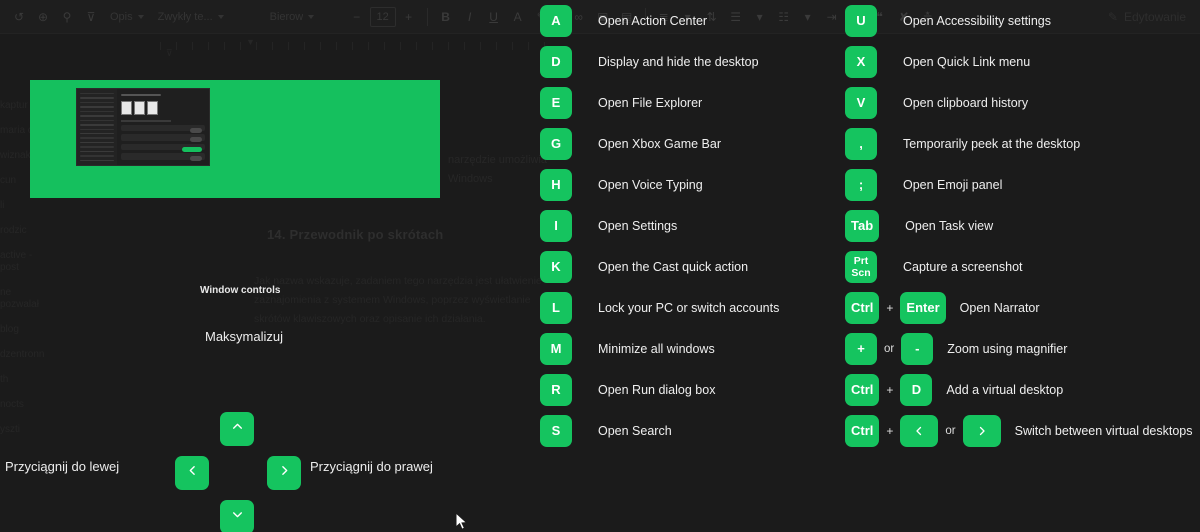 The height and width of the screenshot is (532, 1200). I want to click on snap-right-key, so click(284, 473).